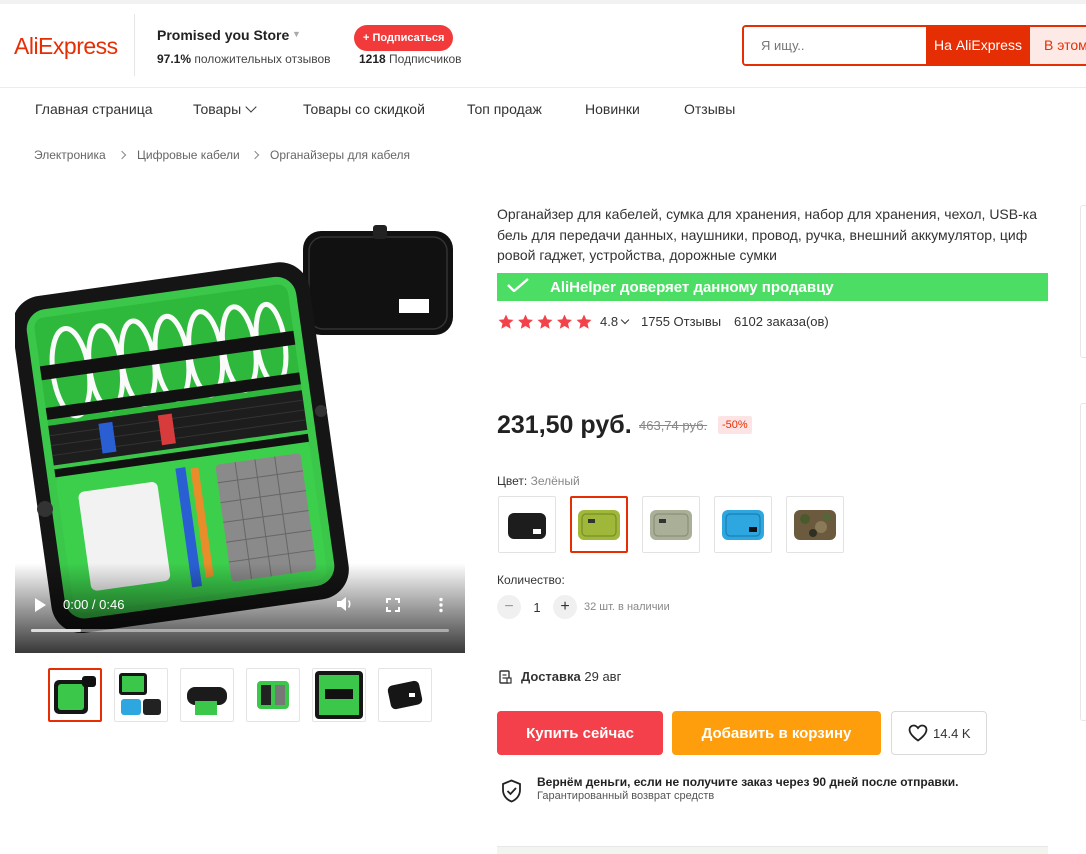 Image resolution: width=1086 pixels, height=854 pixels. Describe the element at coordinates (512, 481) in the screenshot. I see `color-label-text: Цвет:` at that location.